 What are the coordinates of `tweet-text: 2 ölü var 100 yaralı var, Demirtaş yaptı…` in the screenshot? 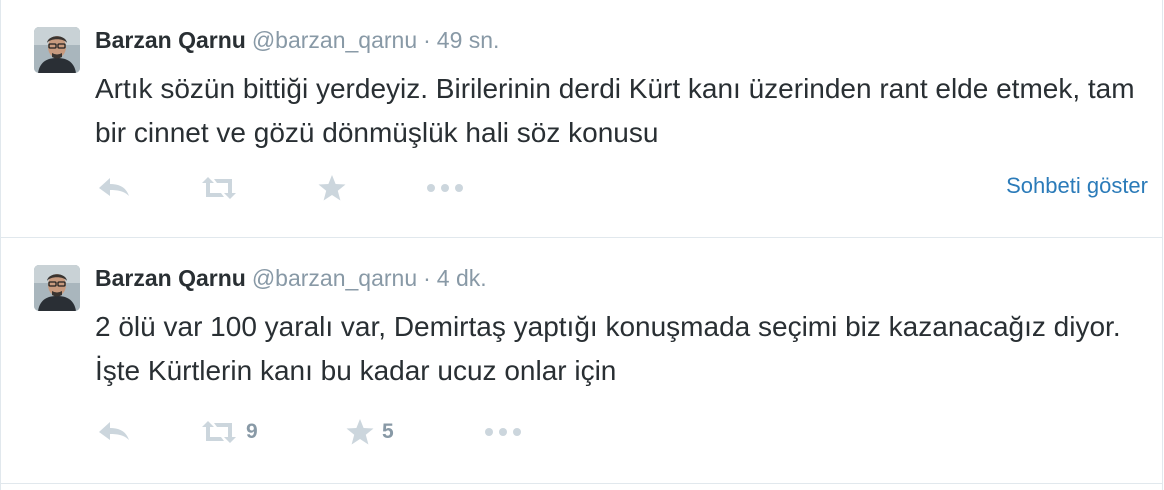 It's located at (608, 348).